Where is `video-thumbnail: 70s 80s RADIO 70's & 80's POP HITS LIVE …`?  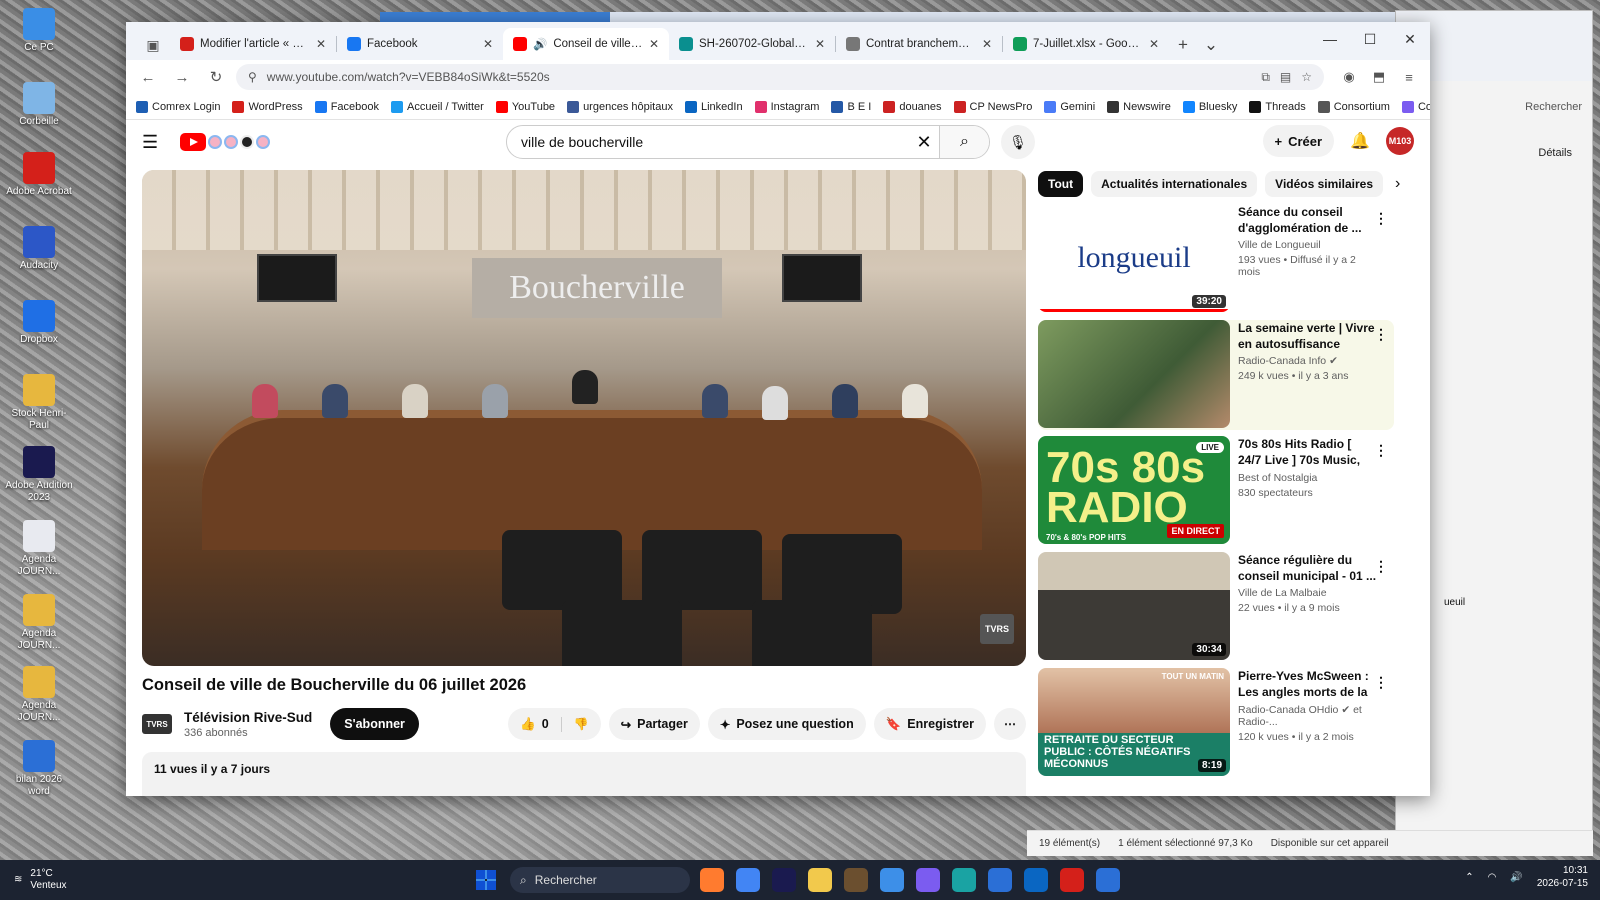
video-thumbnail: 70s 80s RADIO 70's & 80's POP HITS LIVE … is located at coordinates (1134, 490).